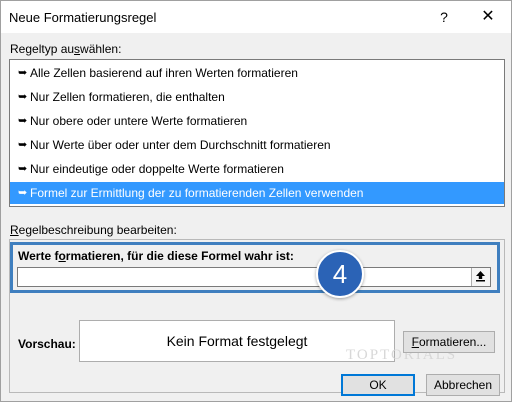 The width and height of the screenshot is (512, 402). I want to click on rule-type-item-label: Nur Zellen formatieren, die enthalten, so click(127, 97).